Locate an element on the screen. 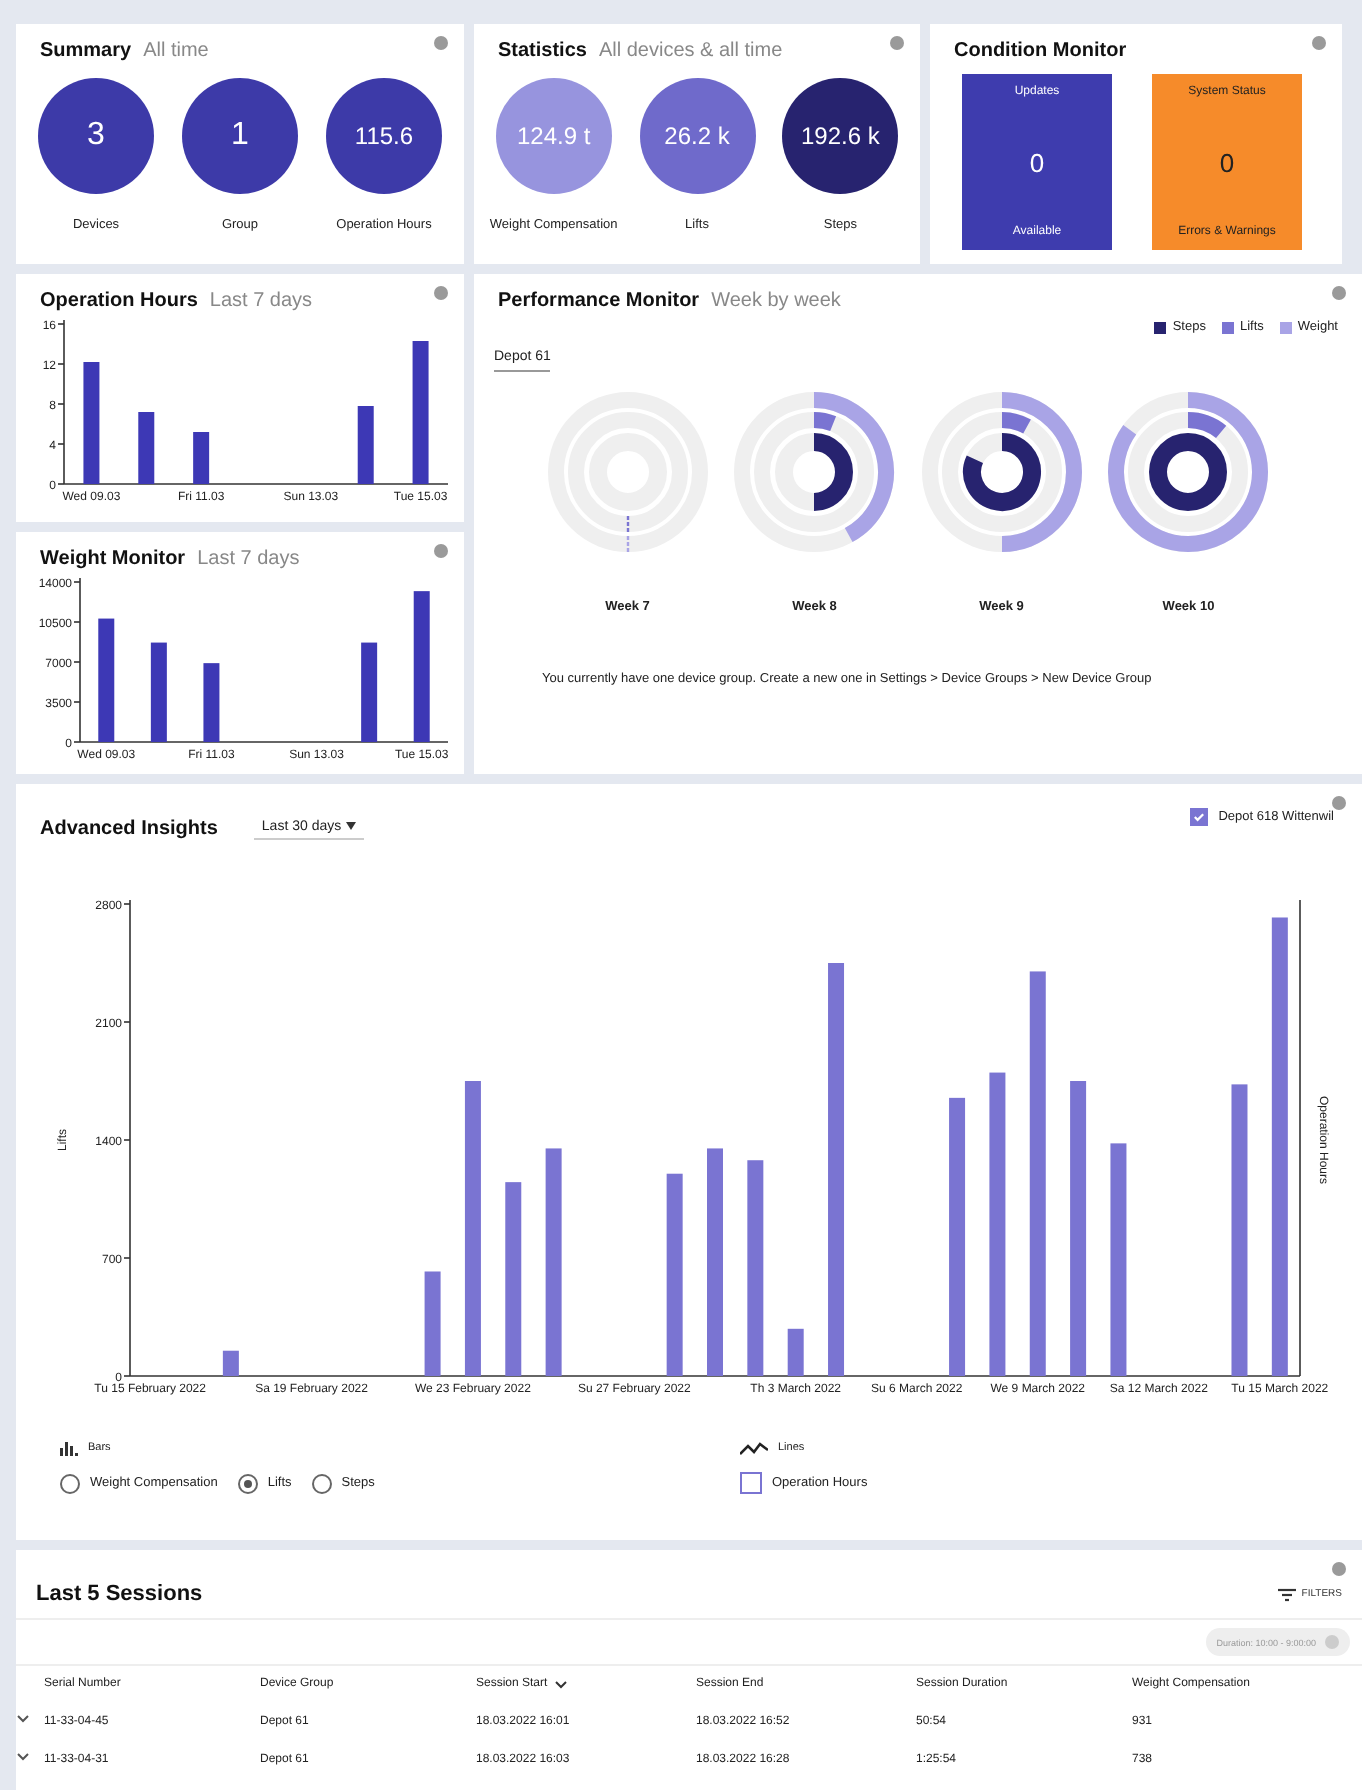 The image size is (1362, 1790). stat-circle: 124.9 t is located at coordinates (553, 136).